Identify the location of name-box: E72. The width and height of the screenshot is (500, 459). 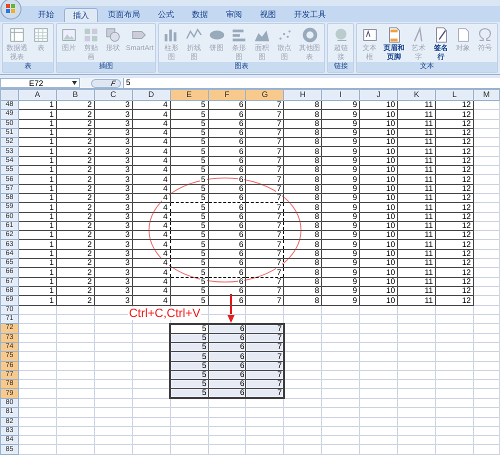
(40, 83).